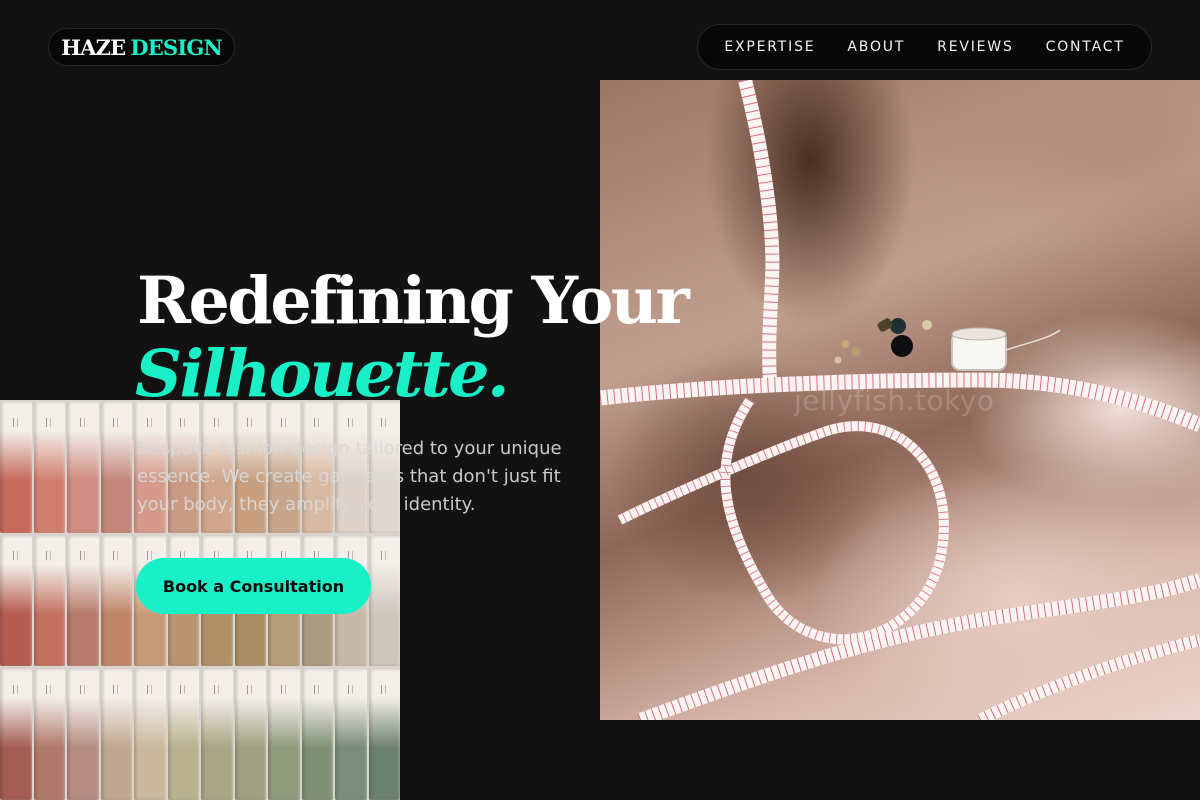 This screenshot has width=1200, height=800. Describe the element at coordinates (322, 374) in the screenshot. I see `headline-line-2: Silhouette.` at that location.